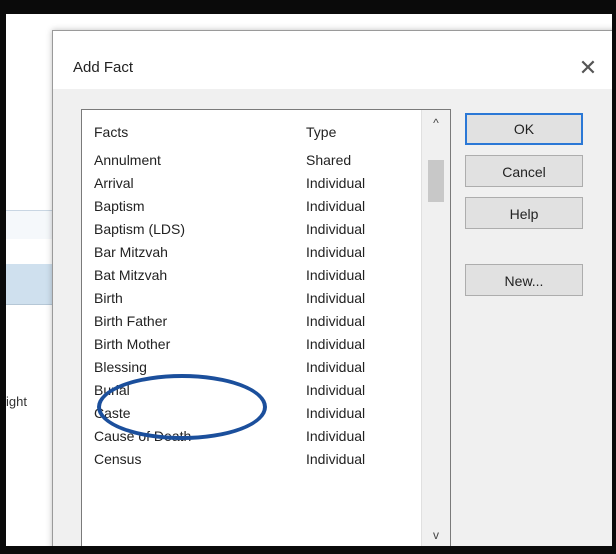 Image resolution: width=616 pixels, height=554 pixels. Describe the element at coordinates (120, 367) in the screenshot. I see `fact-name: Blessing` at that location.